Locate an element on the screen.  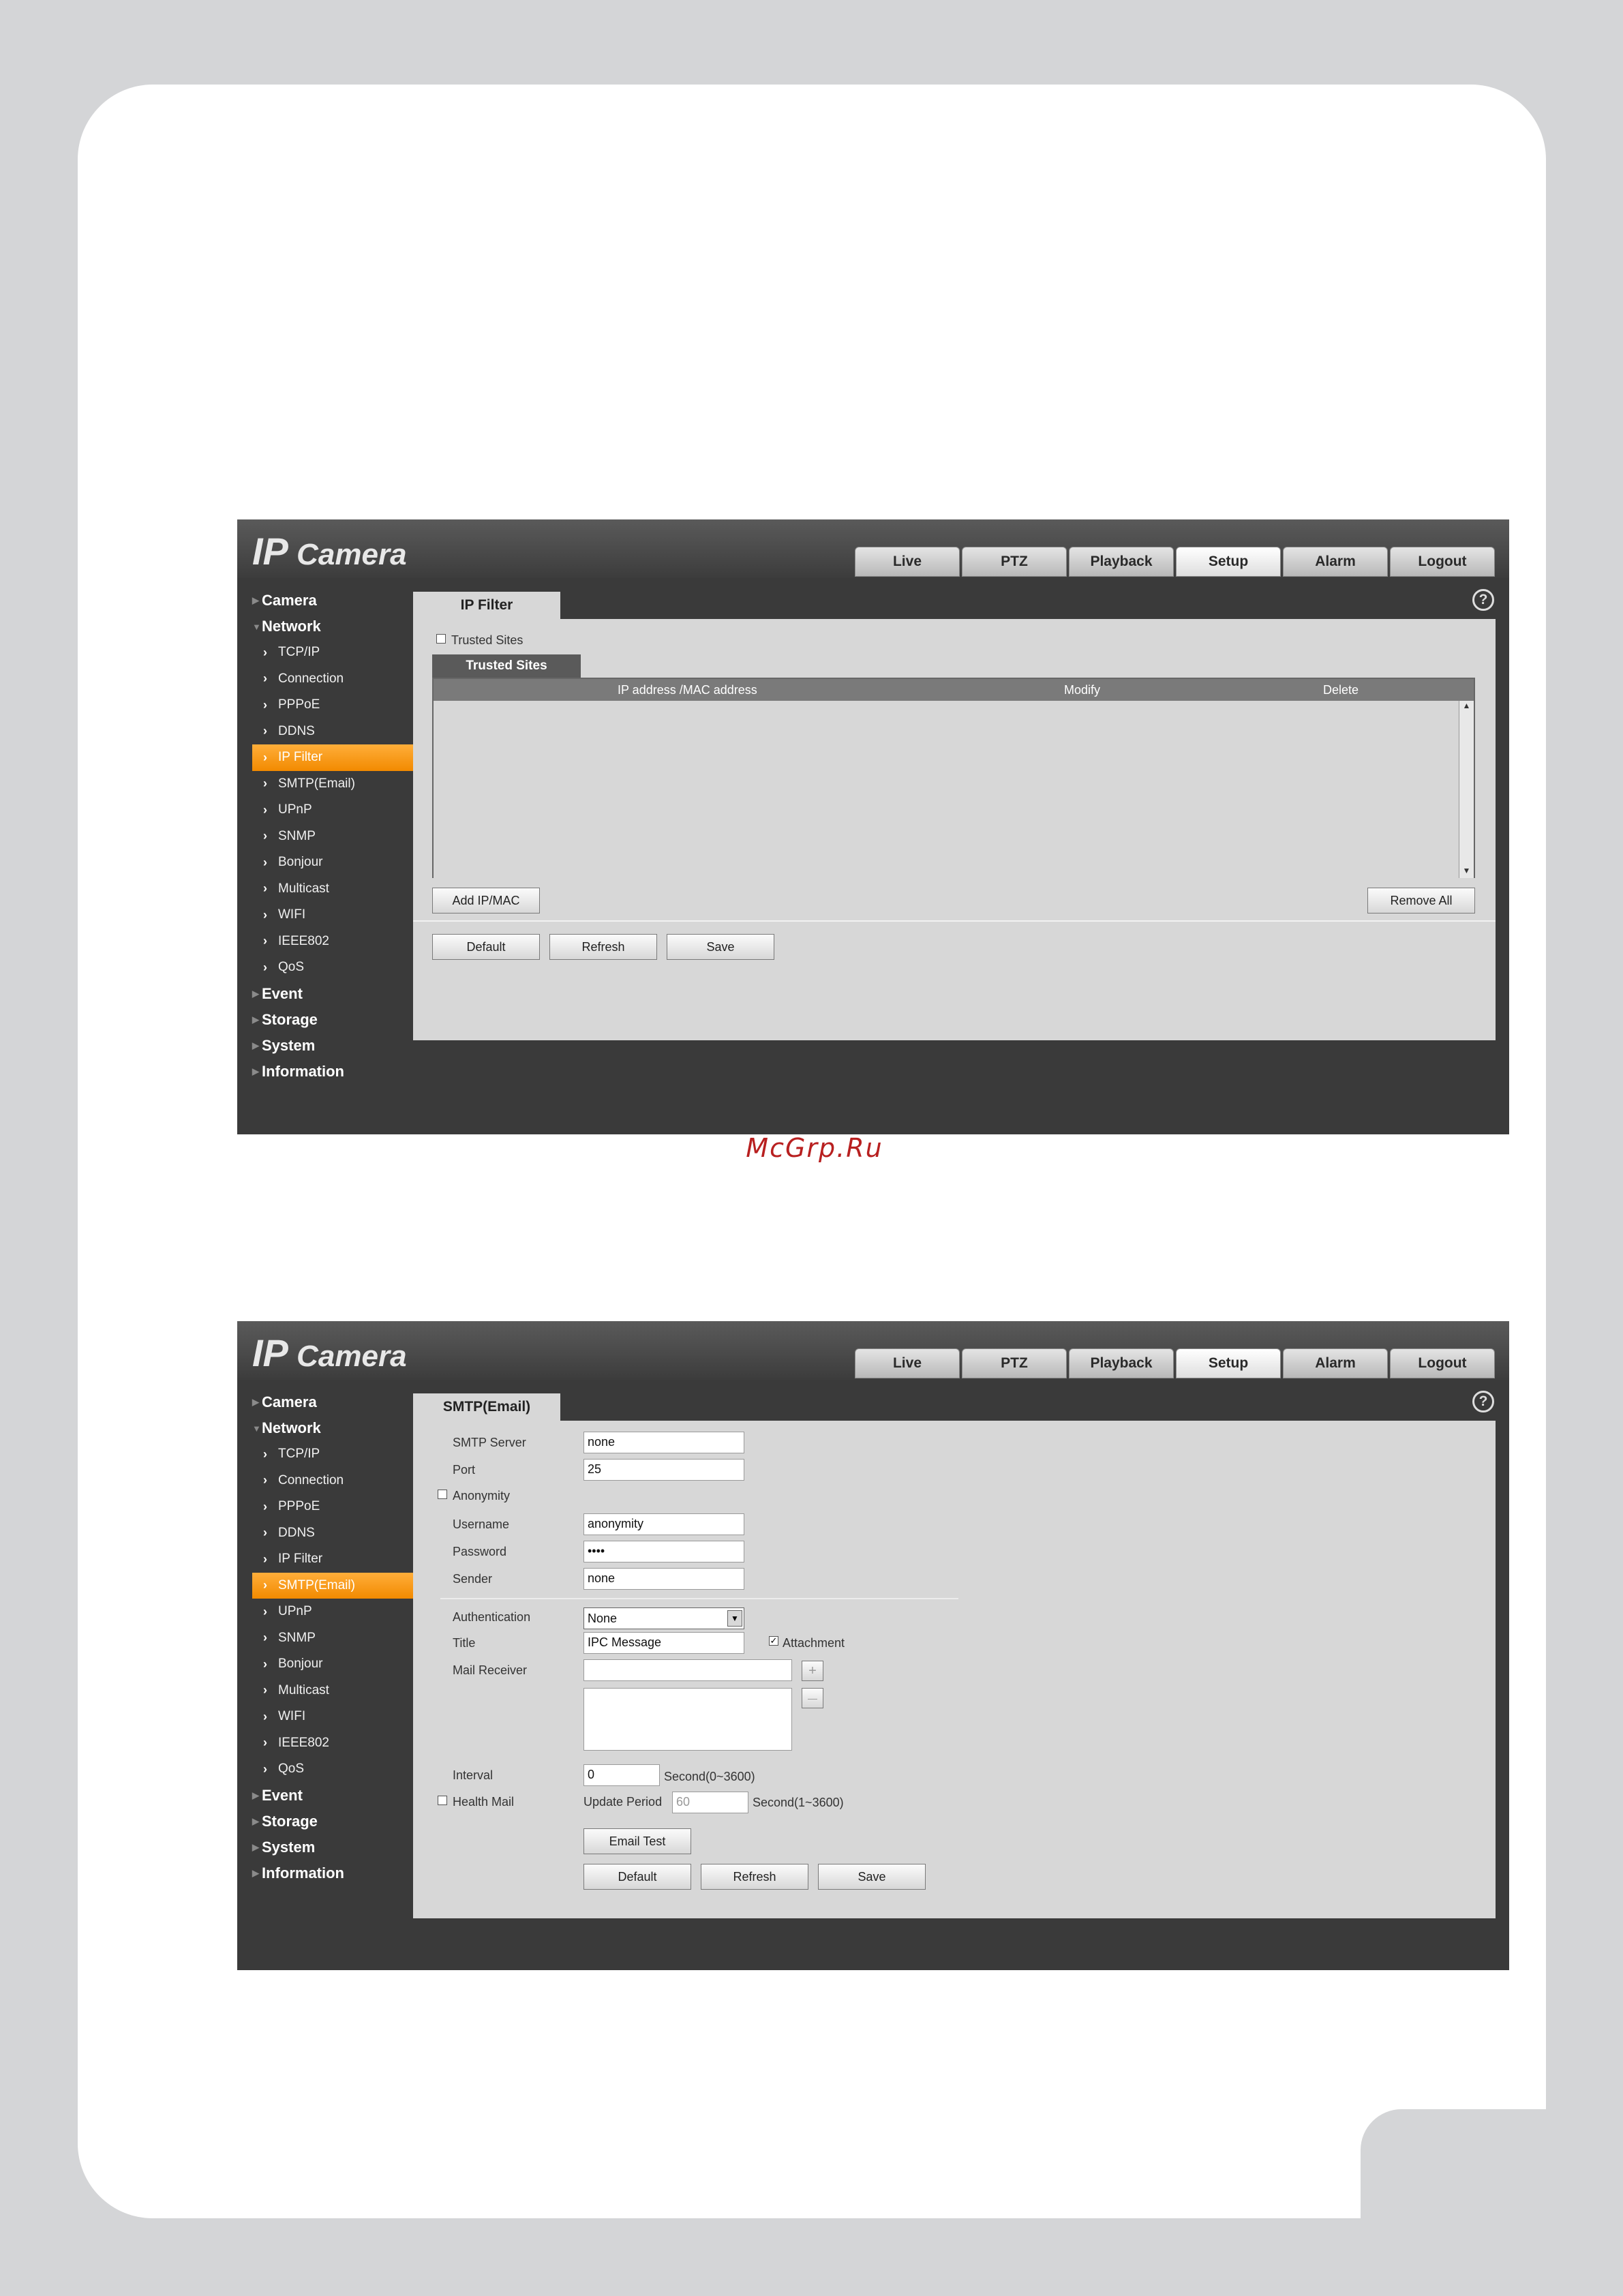
interval-input: 0 is located at coordinates (621, 1775).